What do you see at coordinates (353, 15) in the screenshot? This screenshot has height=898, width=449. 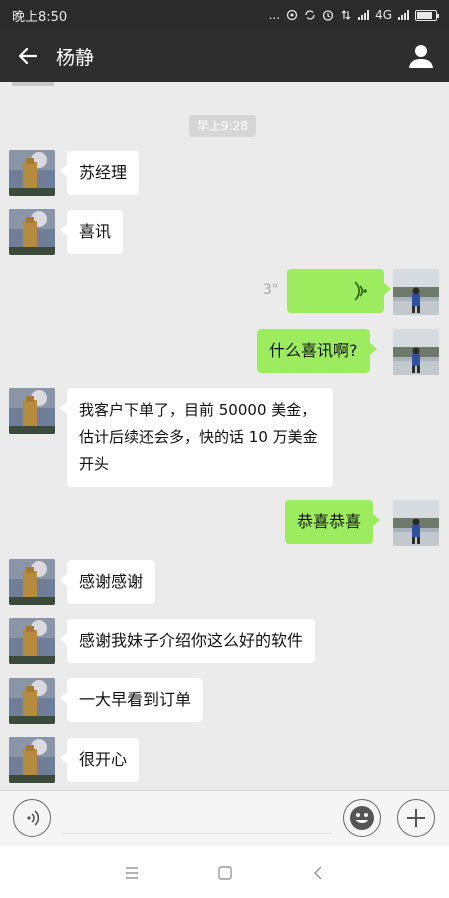 I see `status-icons: ... 4G` at bounding box center [353, 15].